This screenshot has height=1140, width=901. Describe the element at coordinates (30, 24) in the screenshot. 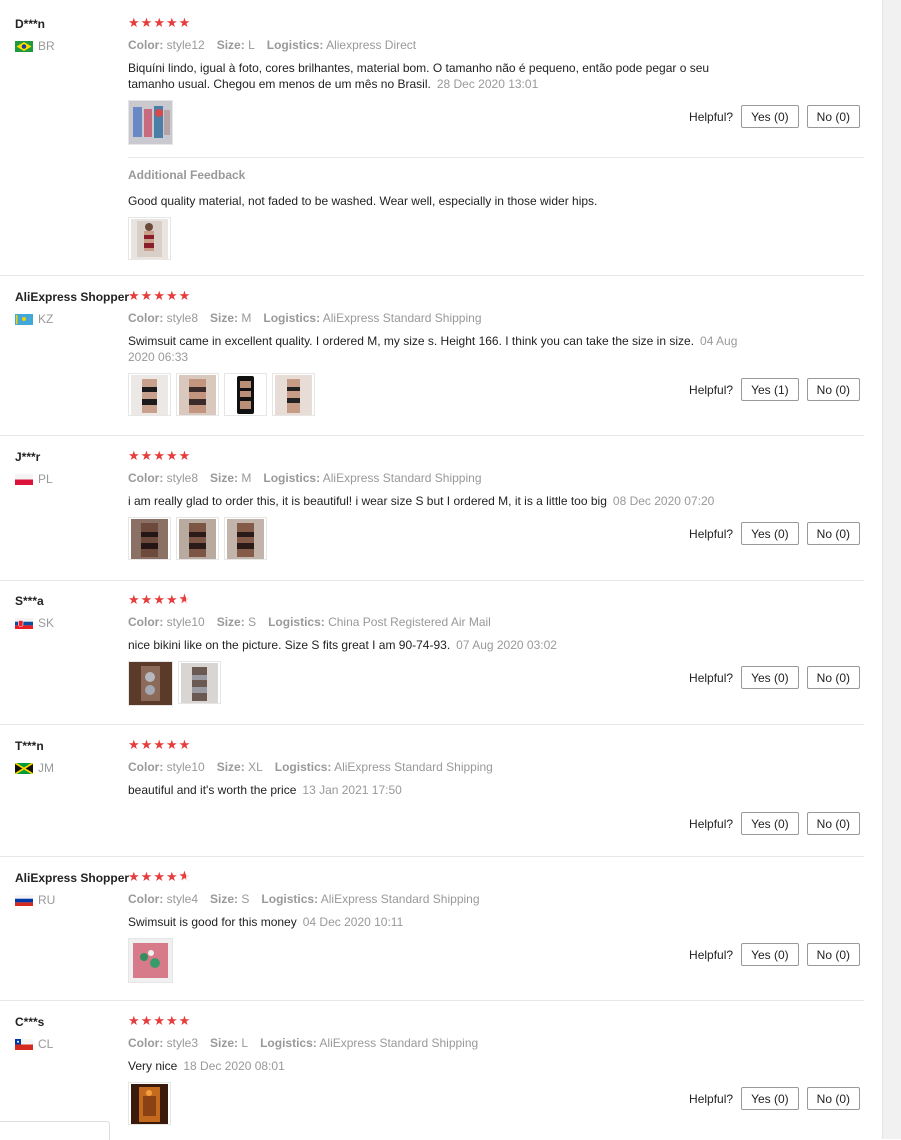

I see `user-name: D***n` at that location.